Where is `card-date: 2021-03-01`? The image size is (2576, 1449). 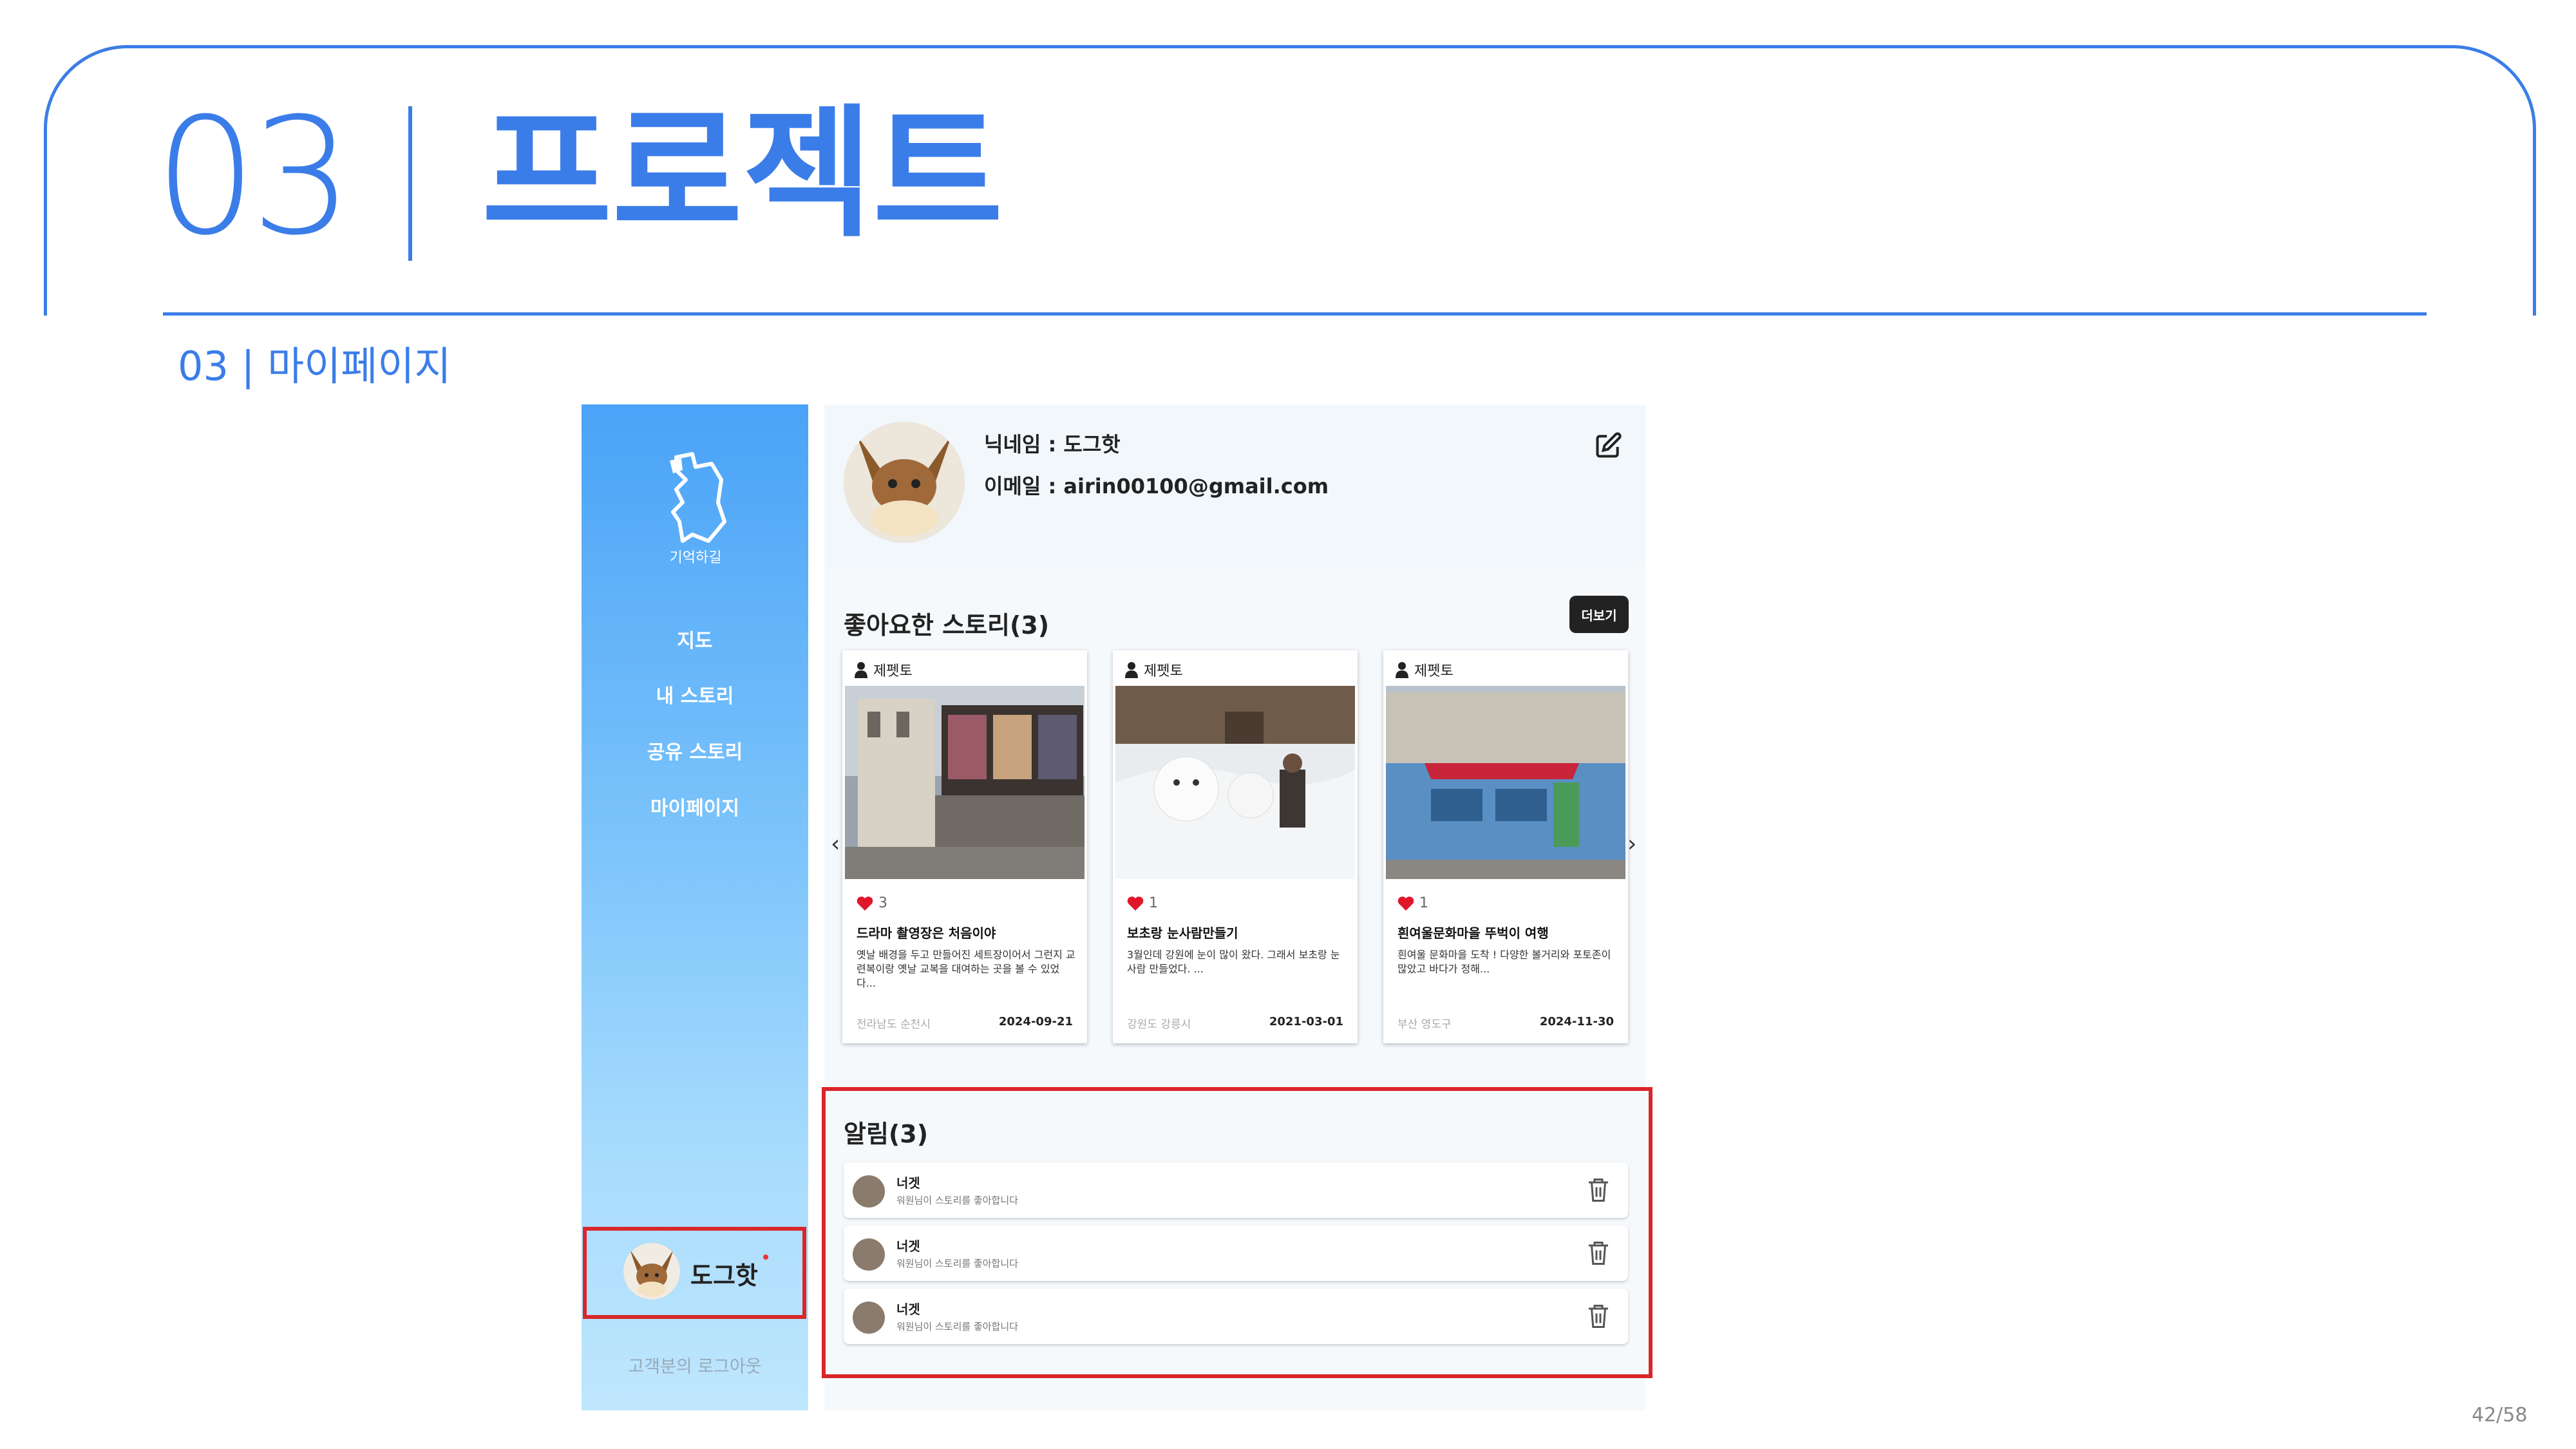 card-date: 2021-03-01 is located at coordinates (1306, 1021).